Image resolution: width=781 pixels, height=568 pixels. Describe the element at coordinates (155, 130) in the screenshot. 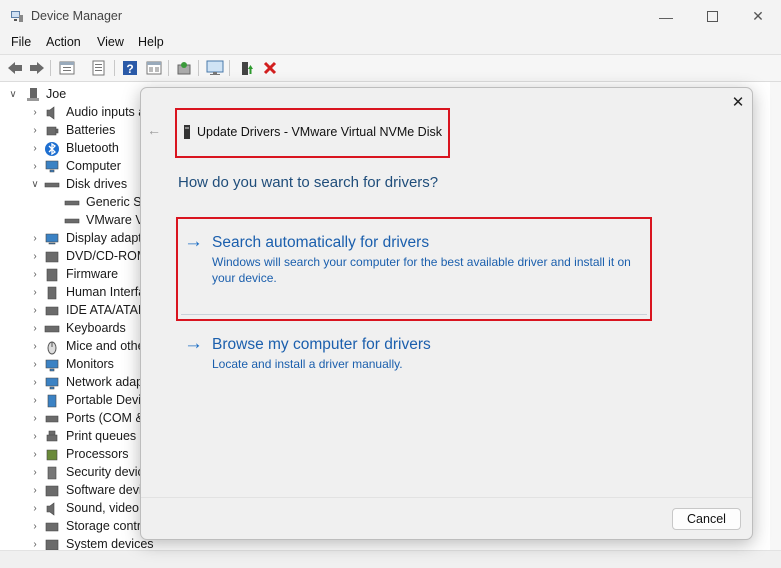

I see `back-arrow-icon: ←` at that location.